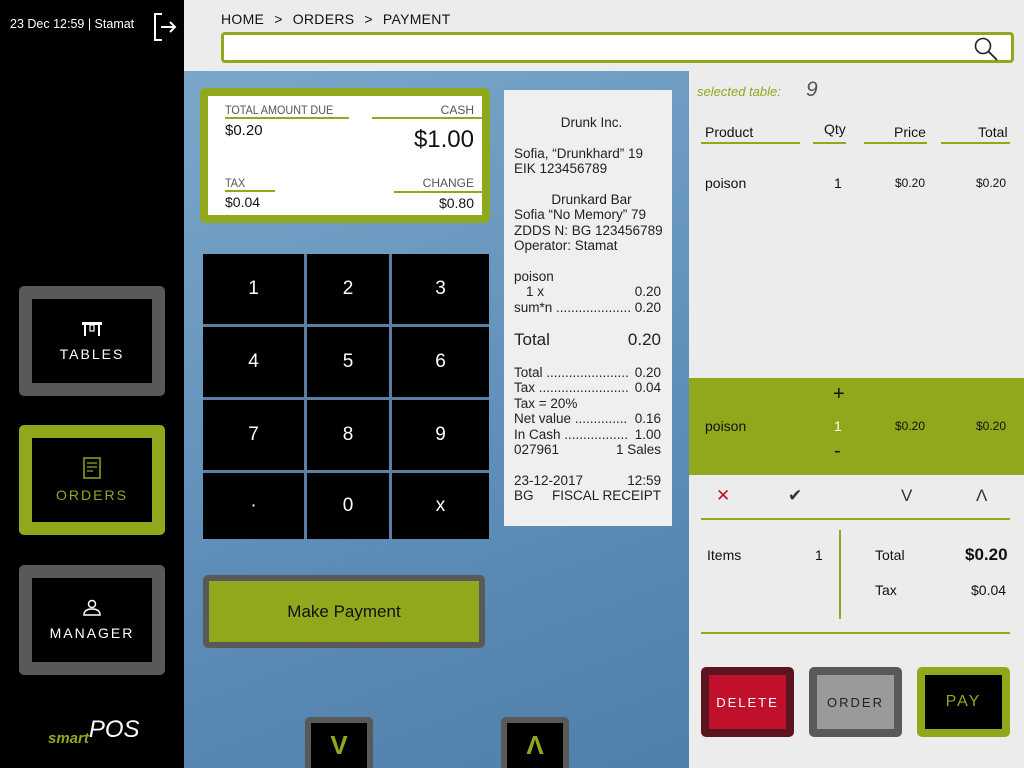 This screenshot has height=768, width=1024. Describe the element at coordinates (344, 611) in the screenshot. I see `make-payment-button: Make Payment` at that location.